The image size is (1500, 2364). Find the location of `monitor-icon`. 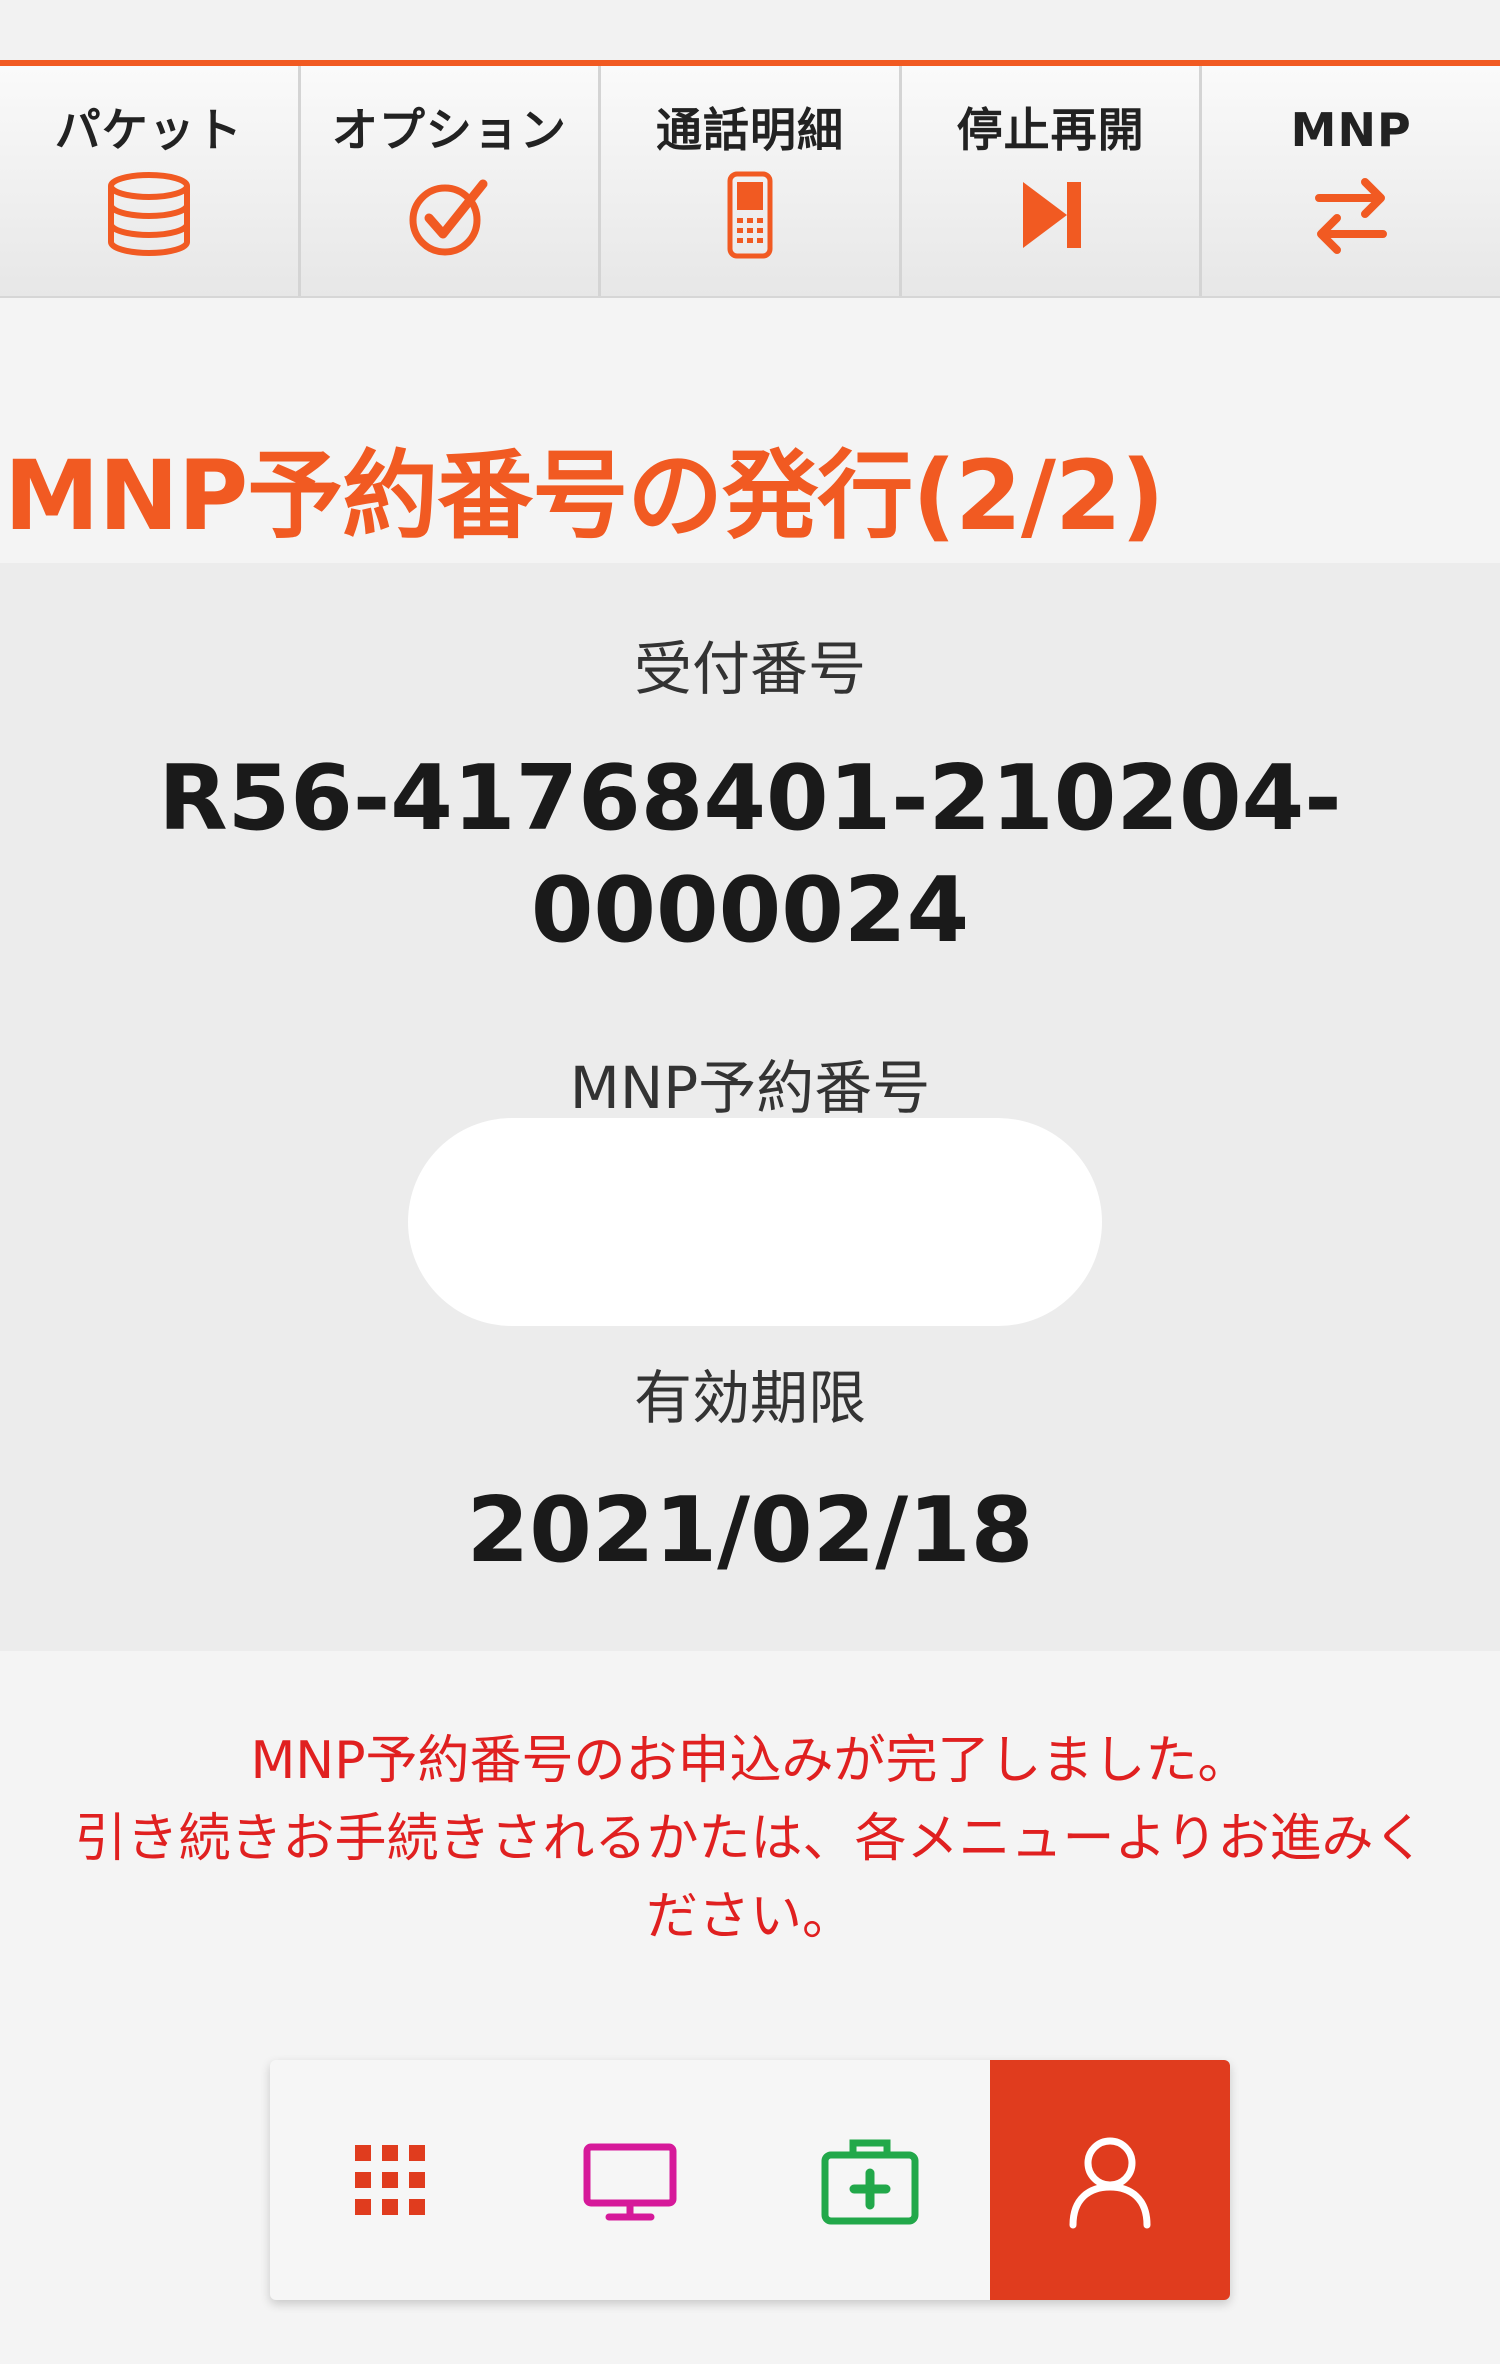

monitor-icon is located at coordinates (630, 2182).